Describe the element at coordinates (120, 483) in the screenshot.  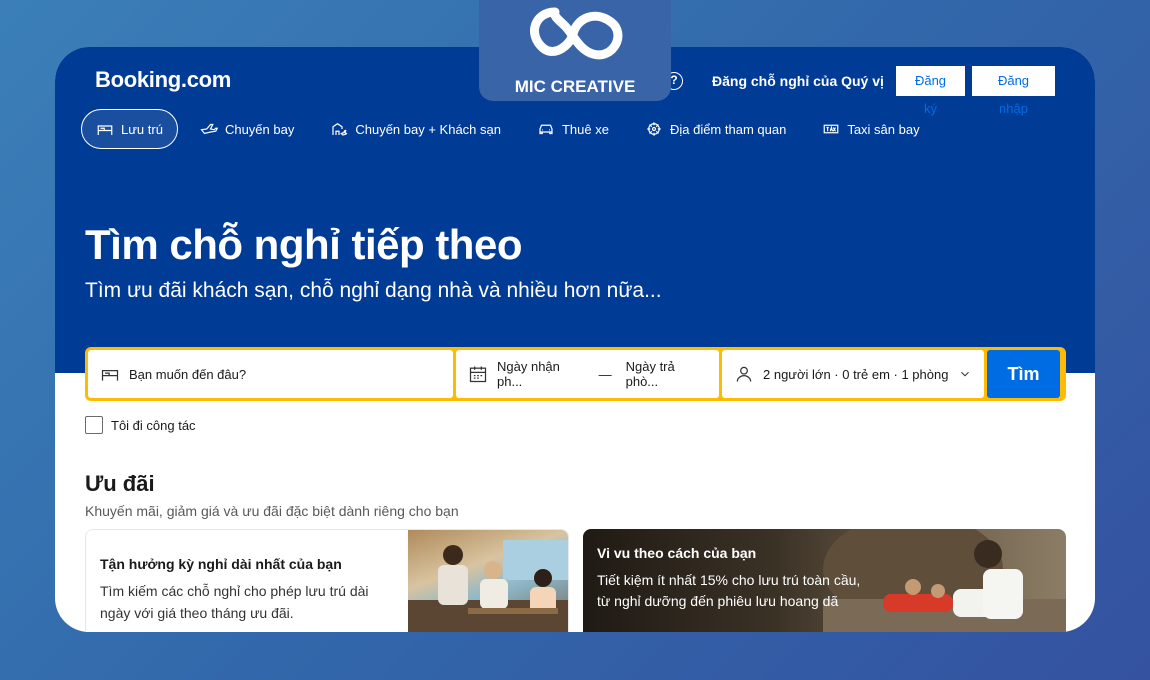
I see `deals-title: Ưu đãi` at that location.